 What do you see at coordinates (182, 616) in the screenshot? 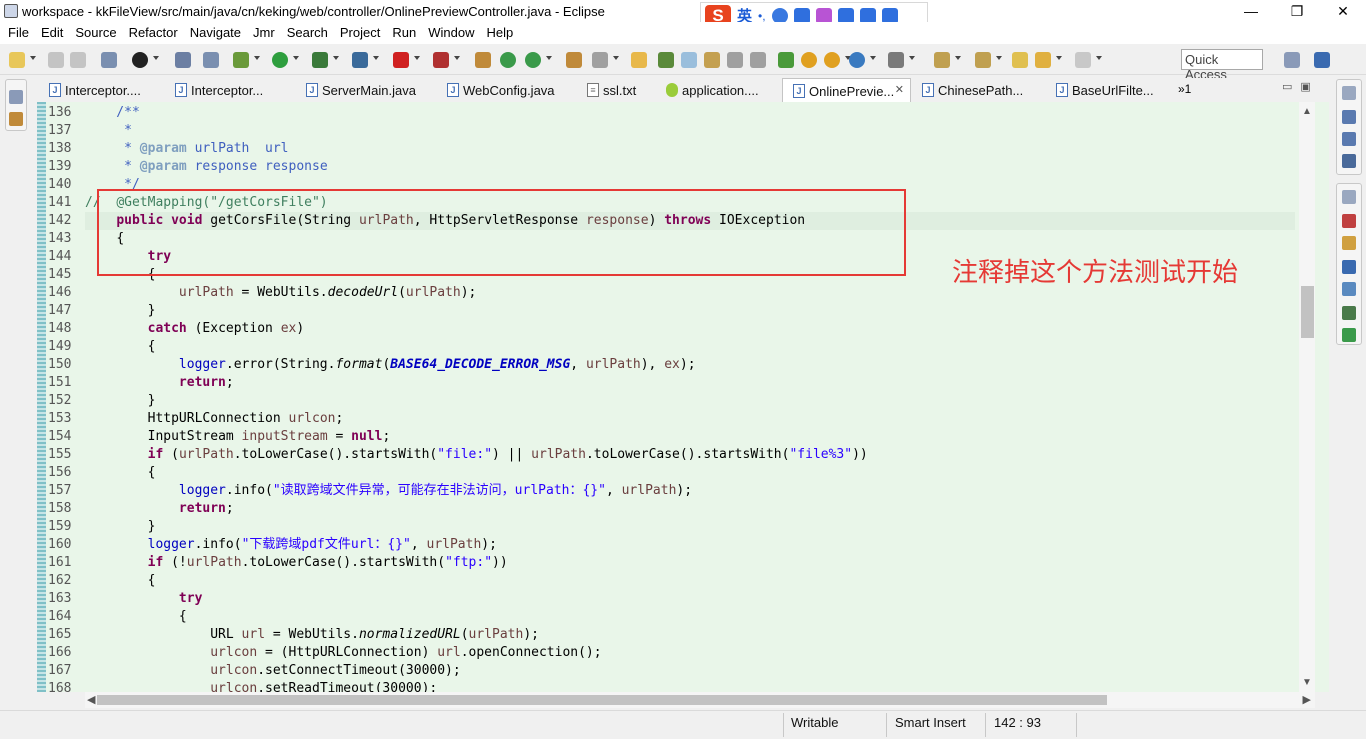
I see `code-token: {` at bounding box center [182, 616].